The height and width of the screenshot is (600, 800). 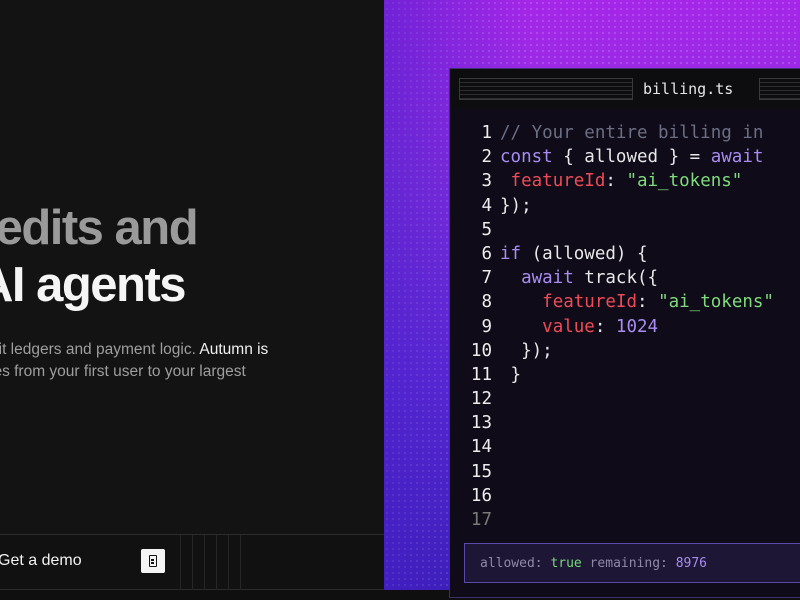 What do you see at coordinates (625, 472) in the screenshot?
I see `code-line: 15` at bounding box center [625, 472].